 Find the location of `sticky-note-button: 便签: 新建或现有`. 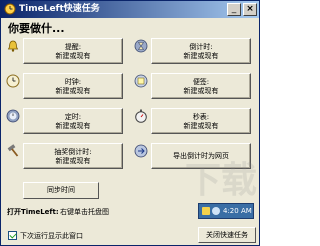

sticky-note-button: 便签: 新建或现有 is located at coordinates (201, 86).